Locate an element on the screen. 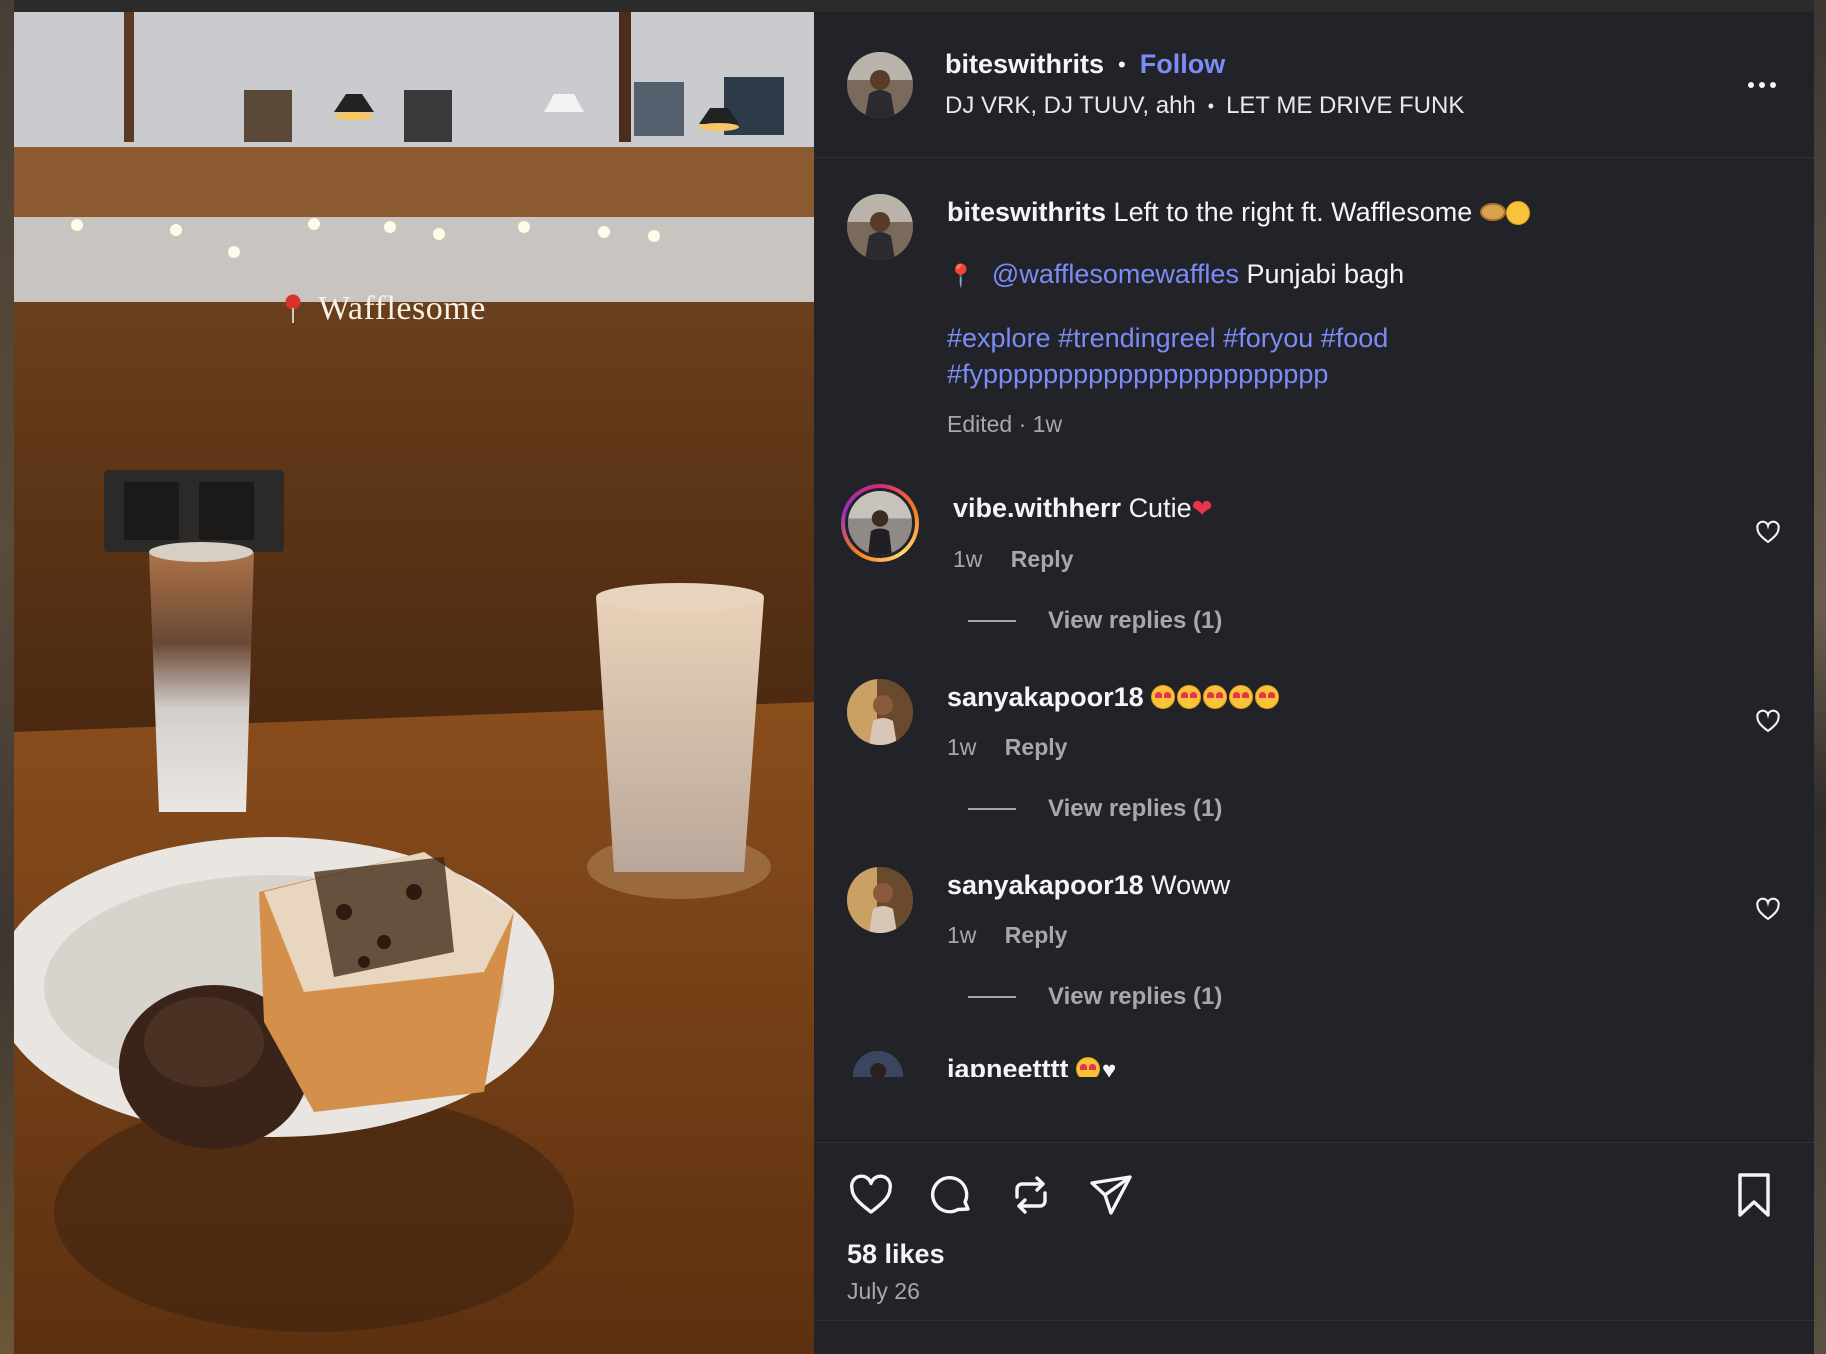  hashtags-line-1: #explore #trendingreel #foryou #food is located at coordinates (1364, 338).